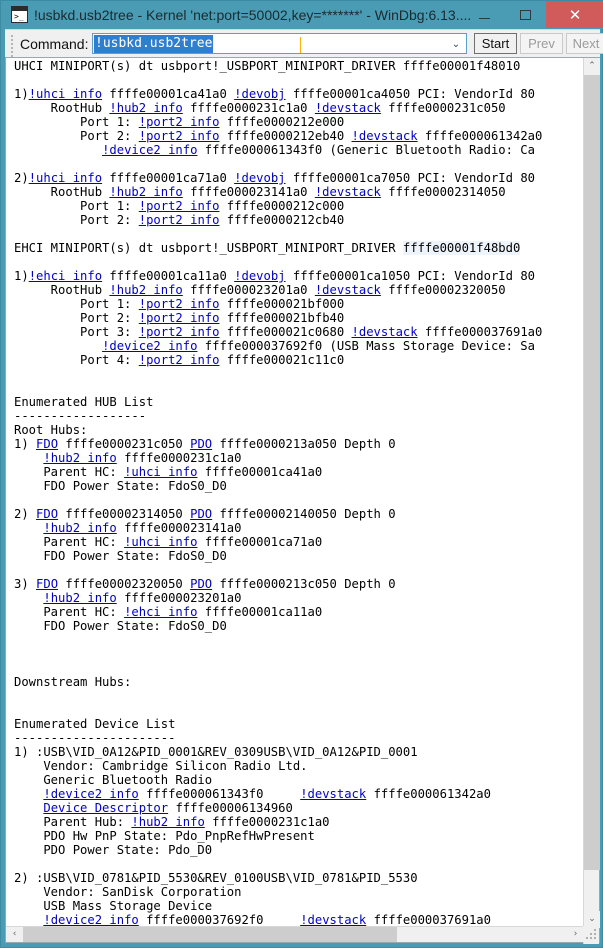 This screenshot has height=948, width=603. Describe the element at coordinates (278, 766) in the screenshot. I see `output-line: Vendor: Cambridge Silicon Radio Ltd.` at that location.